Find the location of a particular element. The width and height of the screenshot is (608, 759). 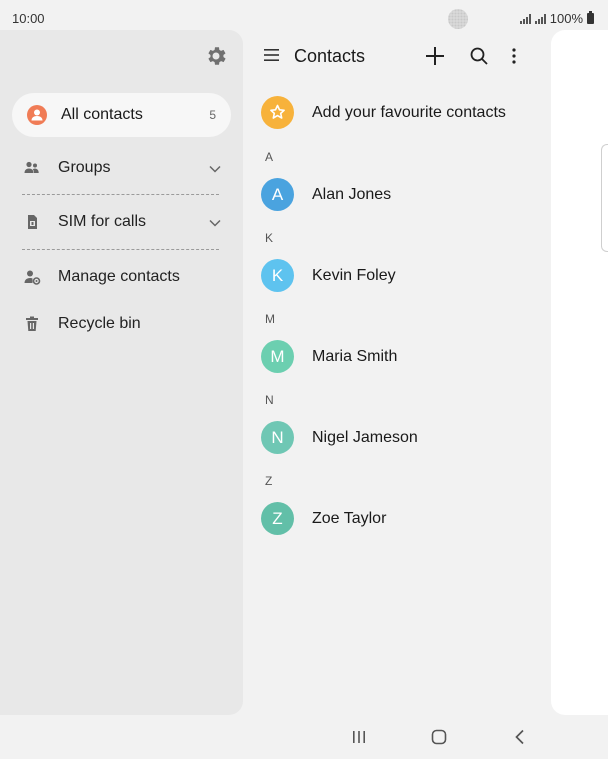

drawer-item-label: Groups is located at coordinates (84, 167).